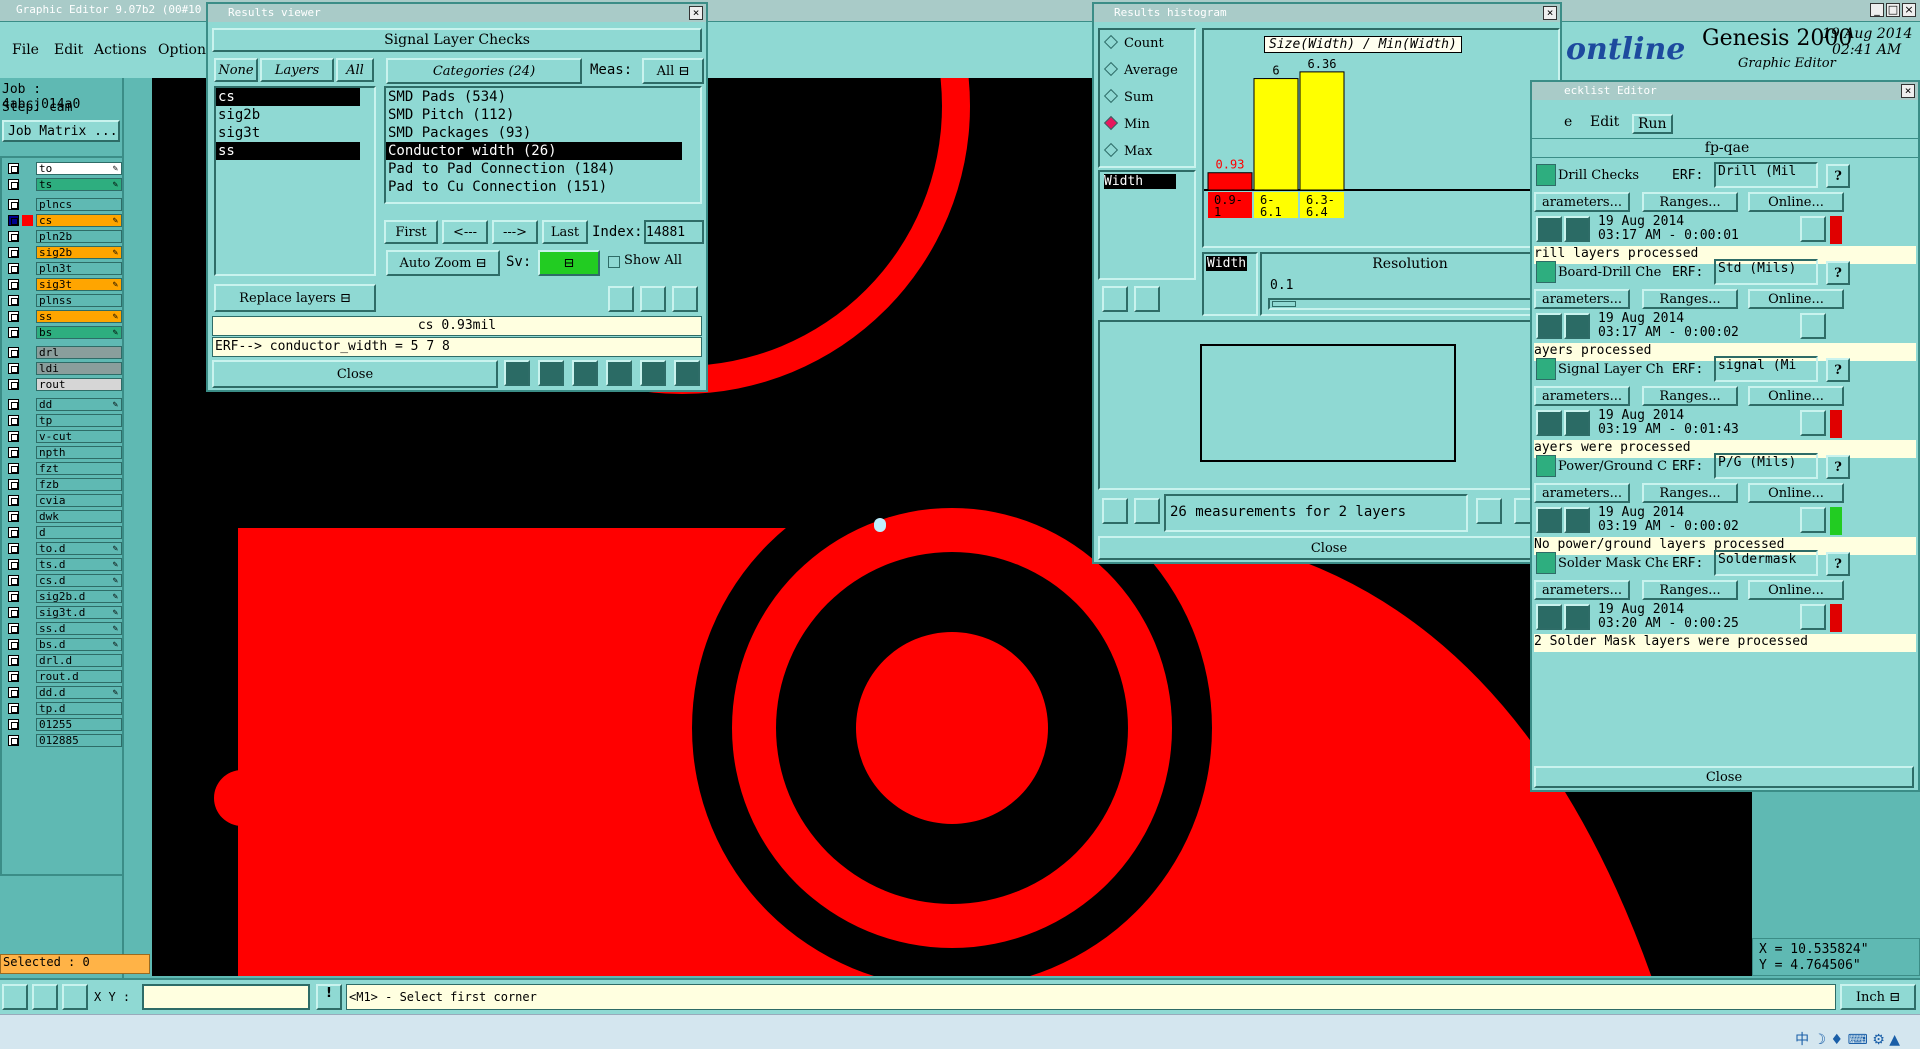 The width and height of the screenshot is (1920, 1049). What do you see at coordinates (288, 133) in the screenshot?
I see `layer-list-item: sig3t` at bounding box center [288, 133].